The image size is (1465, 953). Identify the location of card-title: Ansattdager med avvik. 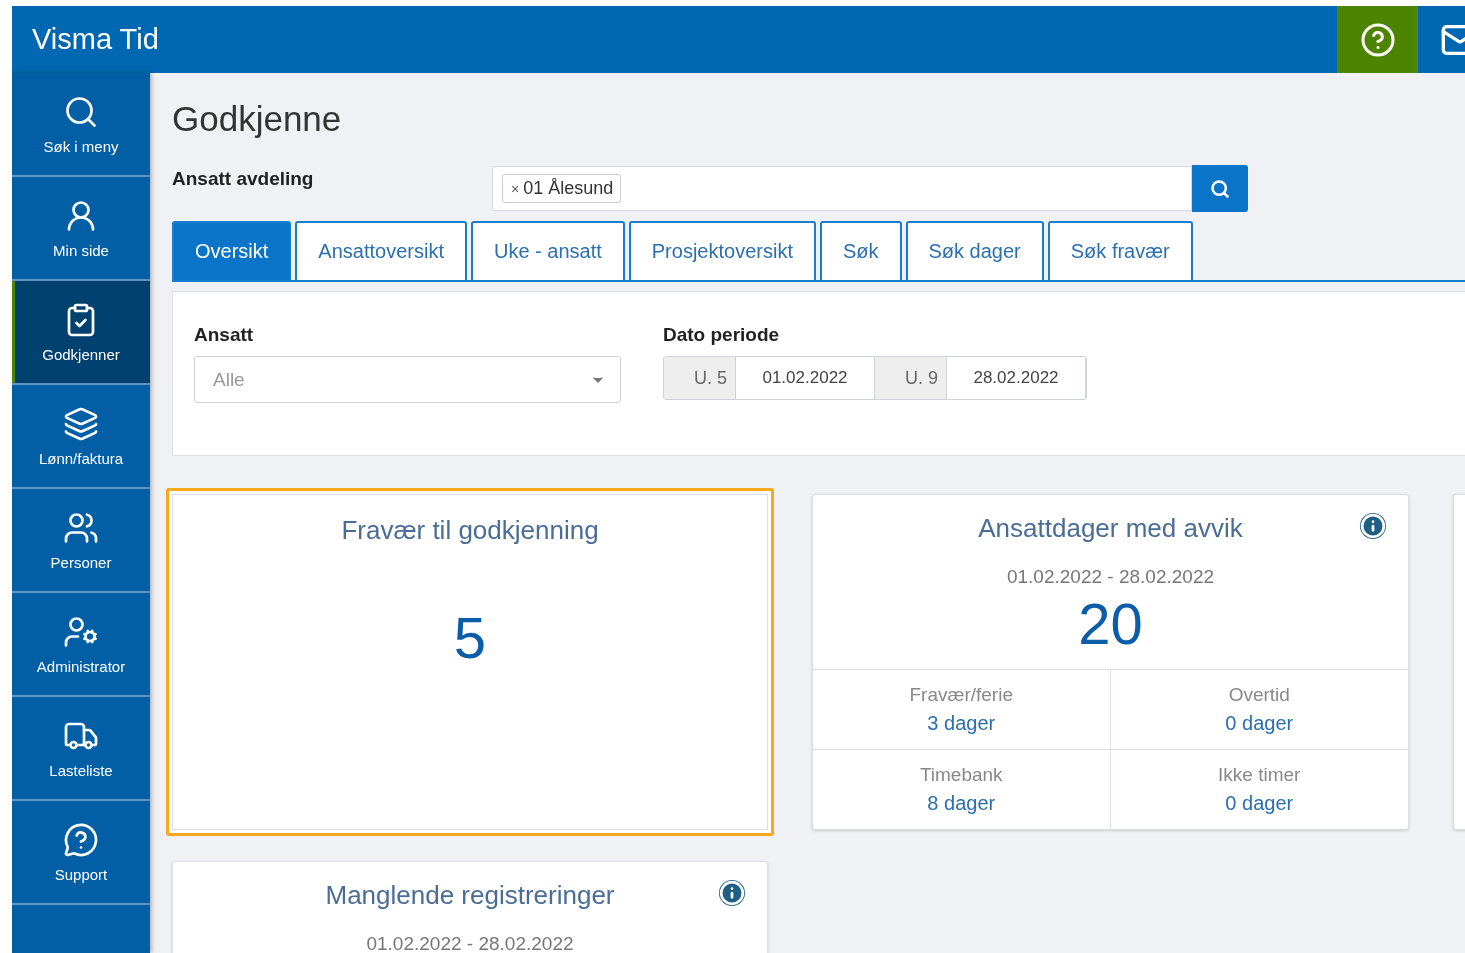
(1110, 528).